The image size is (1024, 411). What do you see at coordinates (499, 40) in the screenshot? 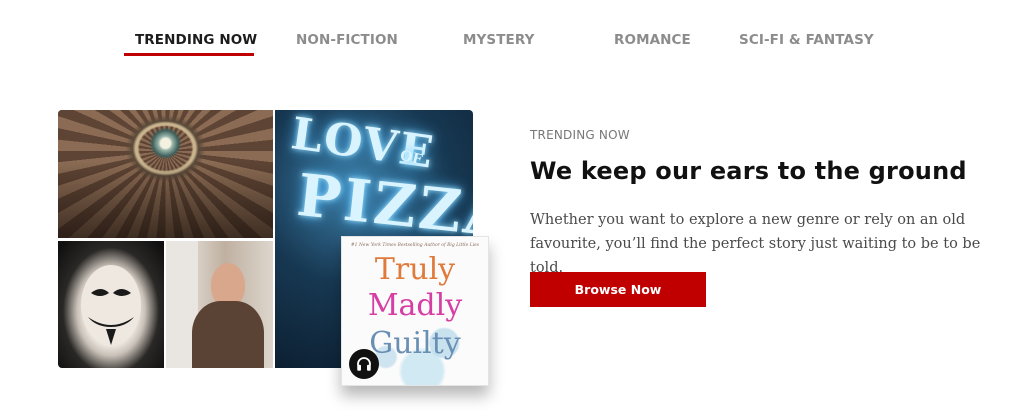
I see `tab-mystery: MYSTERY` at bounding box center [499, 40].